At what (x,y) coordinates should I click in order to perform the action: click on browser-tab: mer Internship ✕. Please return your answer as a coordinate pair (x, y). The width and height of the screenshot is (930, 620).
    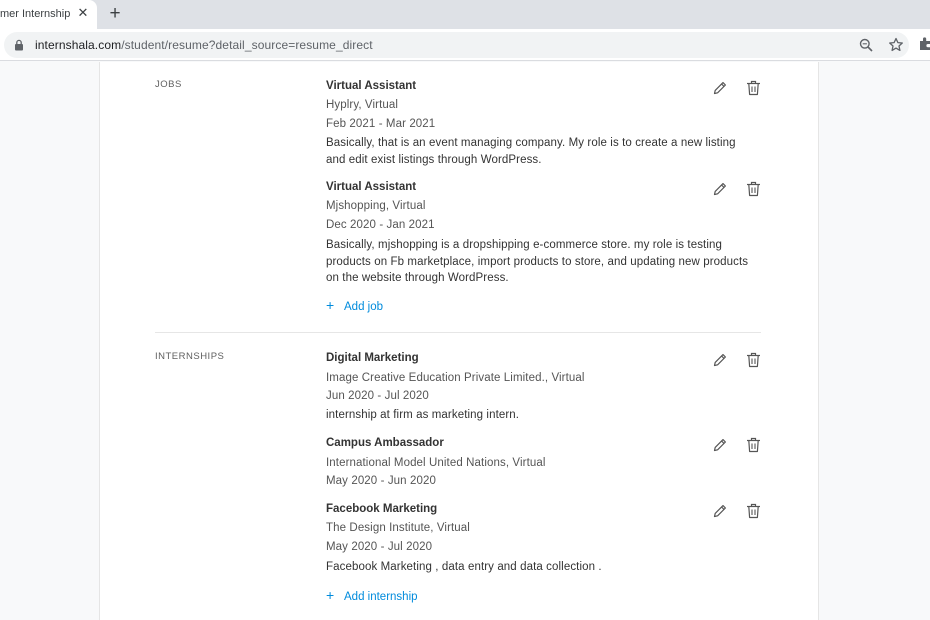
    Looking at the image, I should click on (48, 14).